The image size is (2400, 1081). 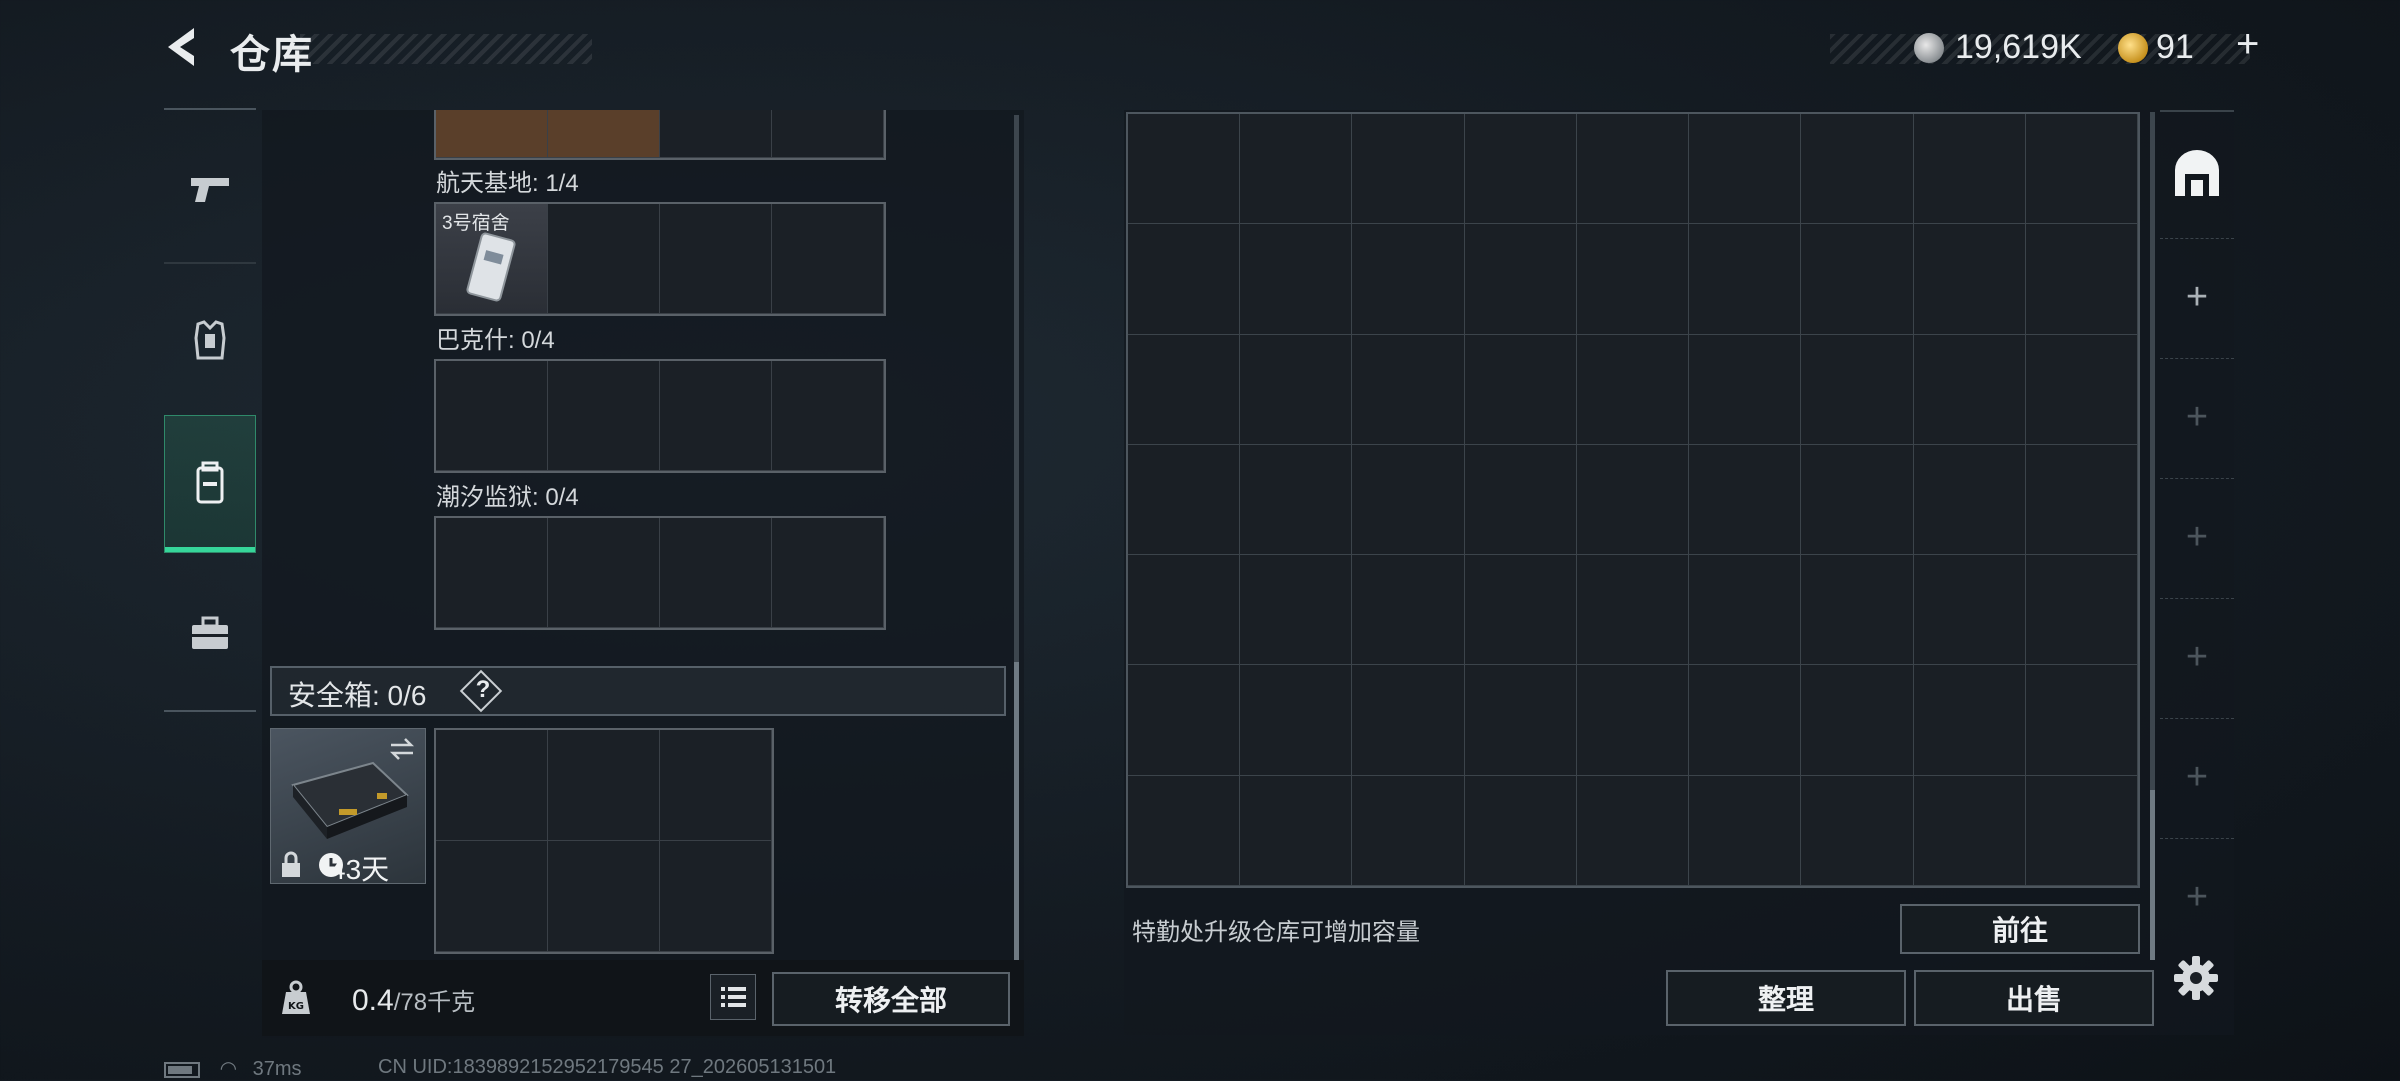 What do you see at coordinates (483, 690) in the screenshot?
I see `help-button: ?` at bounding box center [483, 690].